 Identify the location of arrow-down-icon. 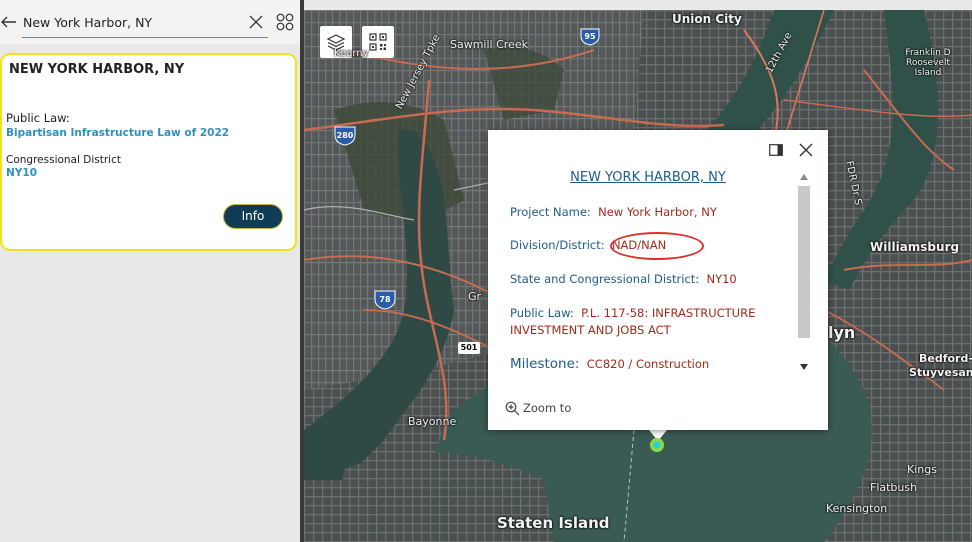
(804, 367).